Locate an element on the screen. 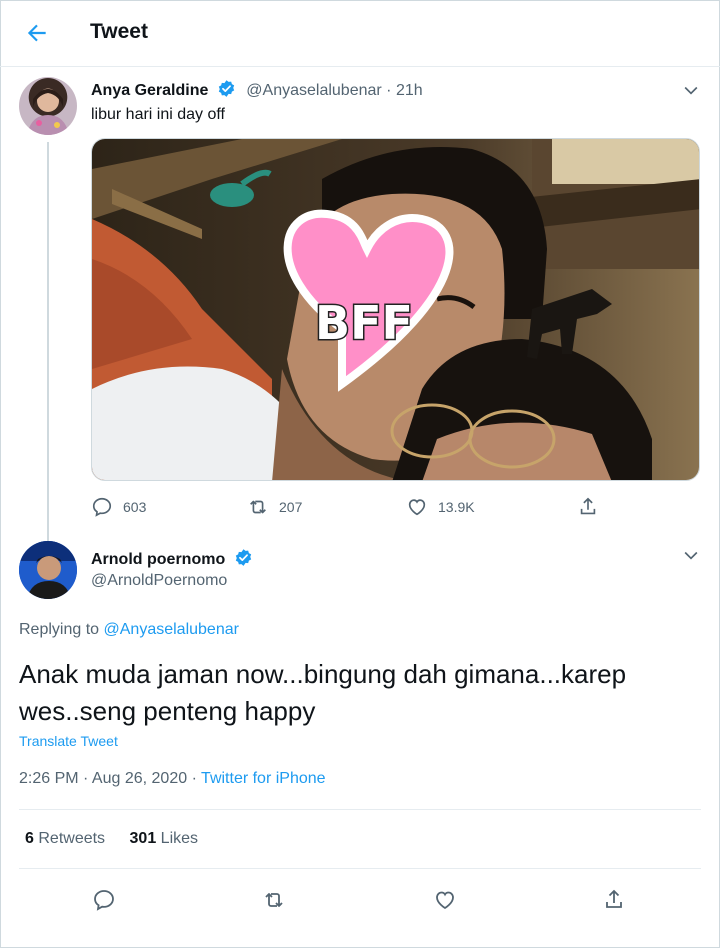 Image resolution: width=720 pixels, height=948 pixels. tweet2-name-row: Arnold poernomo is located at coordinates (172, 558).